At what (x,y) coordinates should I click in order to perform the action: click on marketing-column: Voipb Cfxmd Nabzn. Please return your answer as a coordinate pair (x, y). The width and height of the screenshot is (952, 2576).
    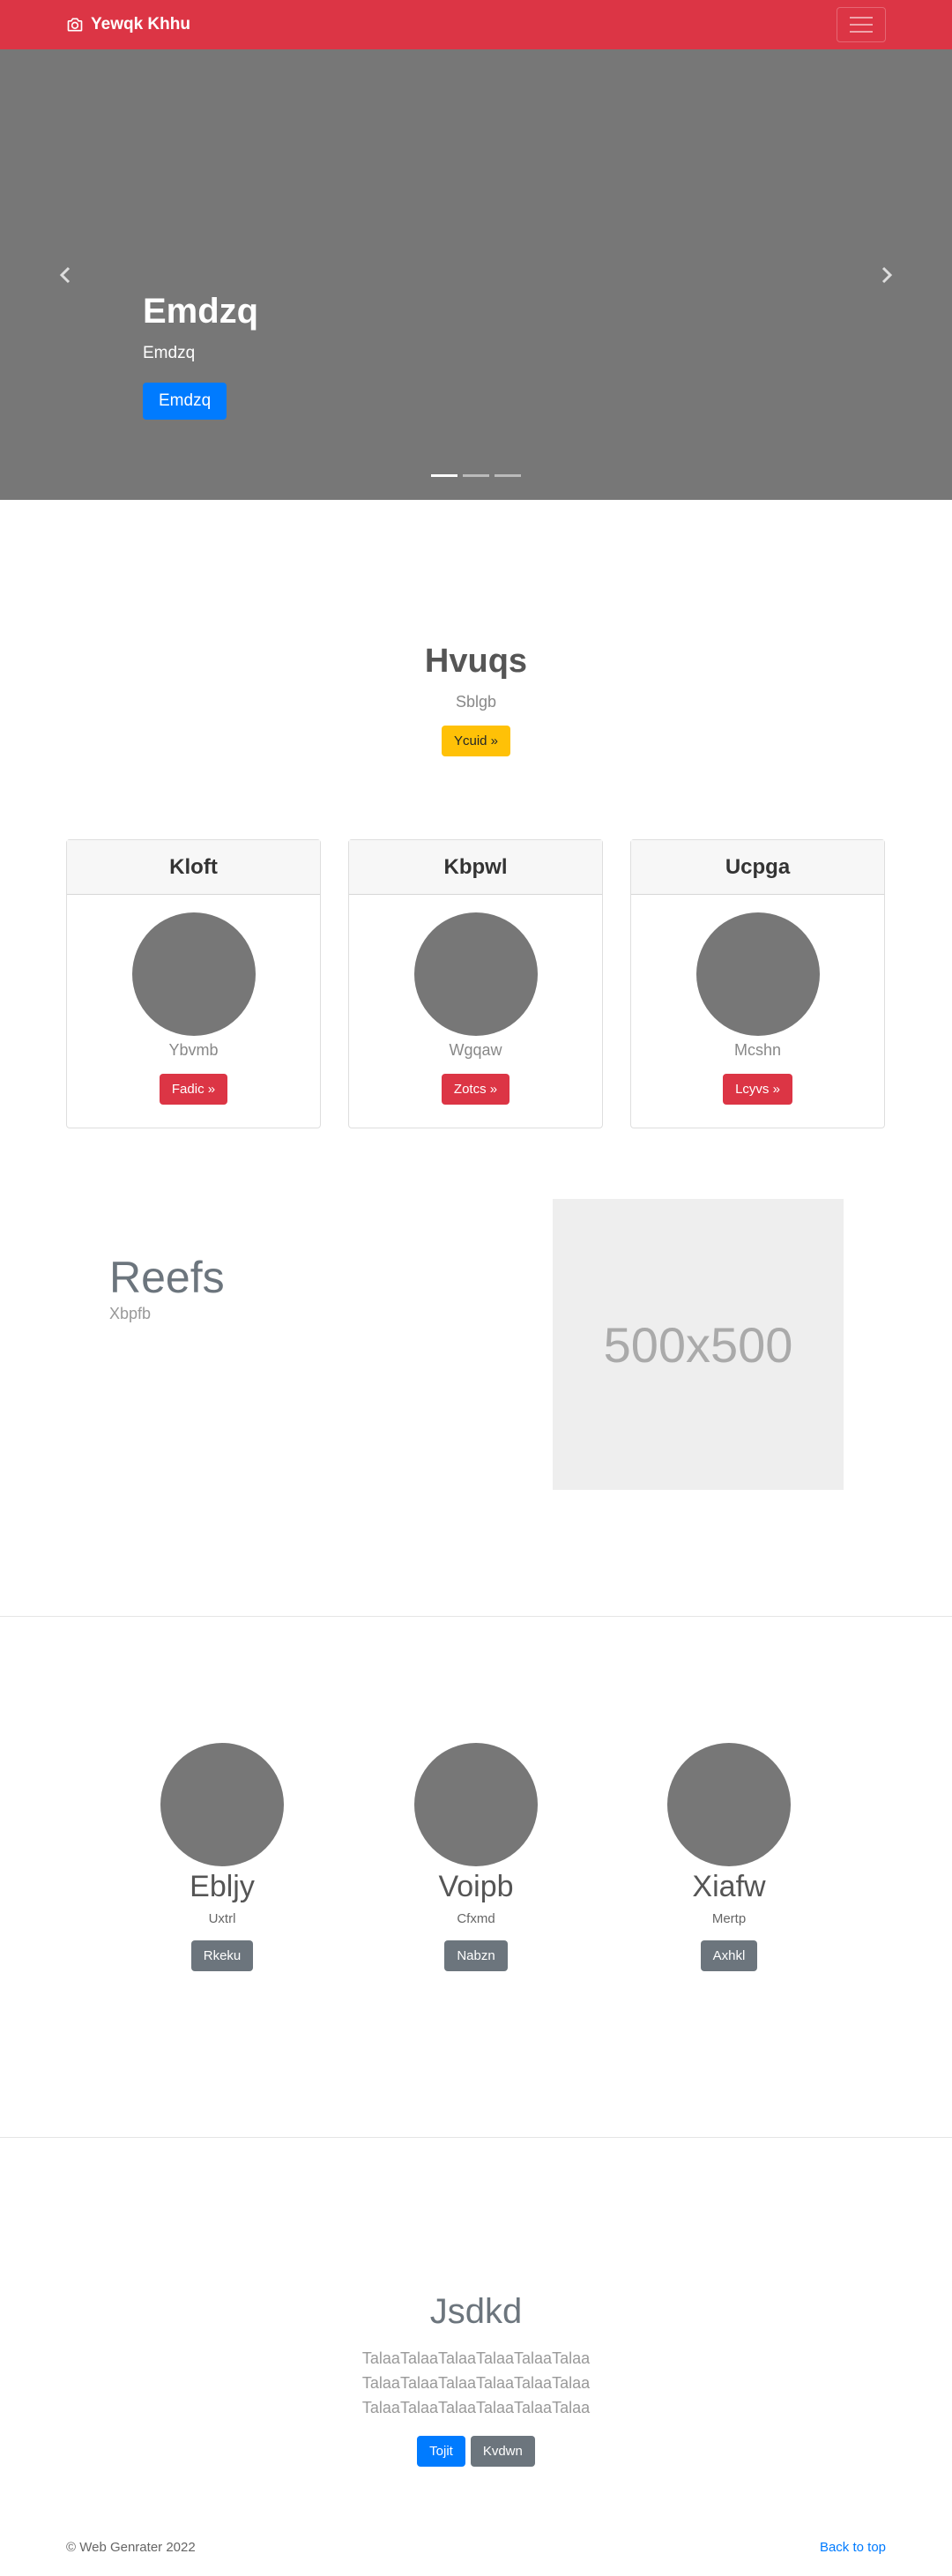
    Looking at the image, I should click on (476, 1857).